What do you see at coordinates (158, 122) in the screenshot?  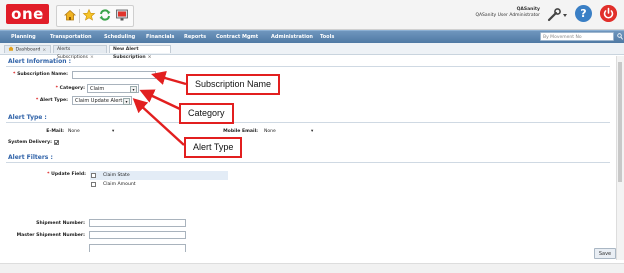 I see `arrow-alert-type` at bounding box center [158, 122].